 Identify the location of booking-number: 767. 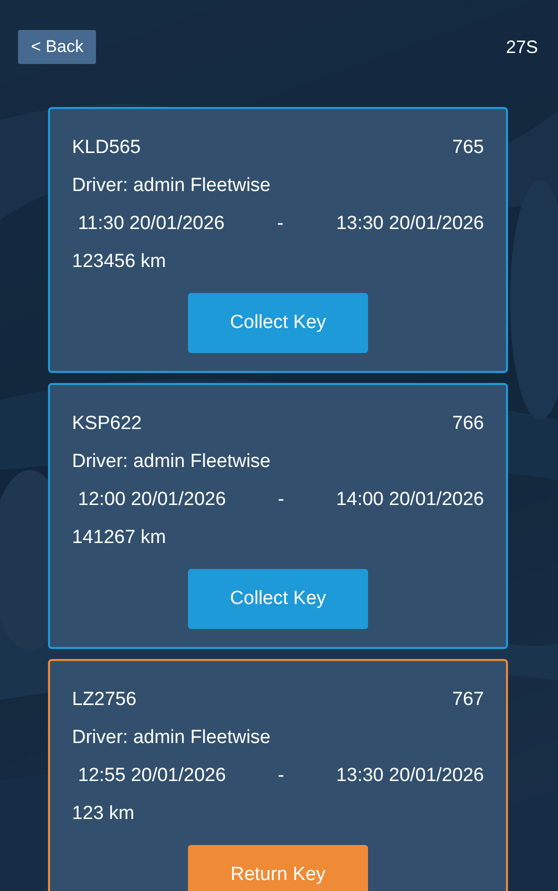
(468, 700).